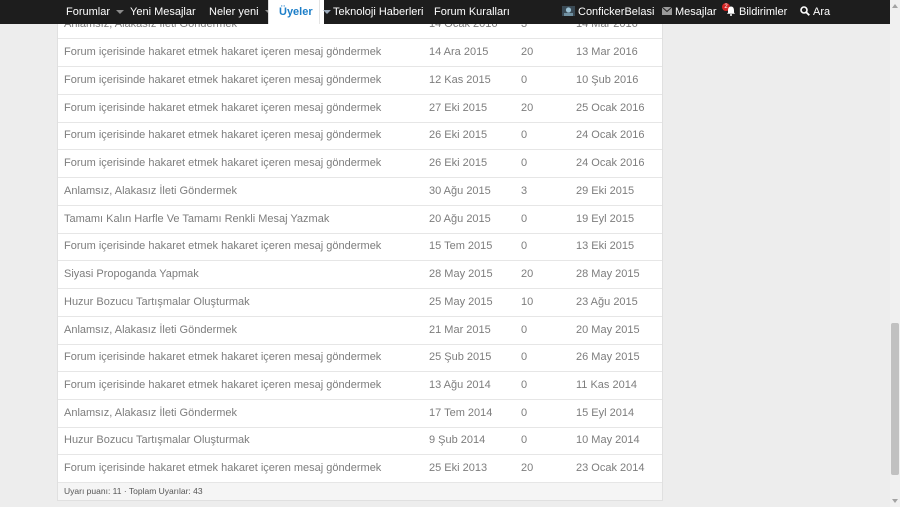  I want to click on warning-points: 3, so click(524, 191).